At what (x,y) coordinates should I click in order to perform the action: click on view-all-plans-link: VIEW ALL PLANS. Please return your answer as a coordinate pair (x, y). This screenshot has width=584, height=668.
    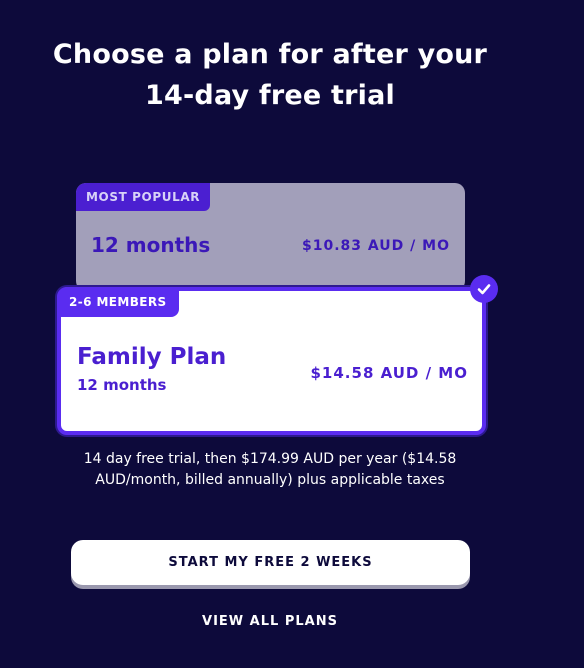
    Looking at the image, I should click on (270, 621).